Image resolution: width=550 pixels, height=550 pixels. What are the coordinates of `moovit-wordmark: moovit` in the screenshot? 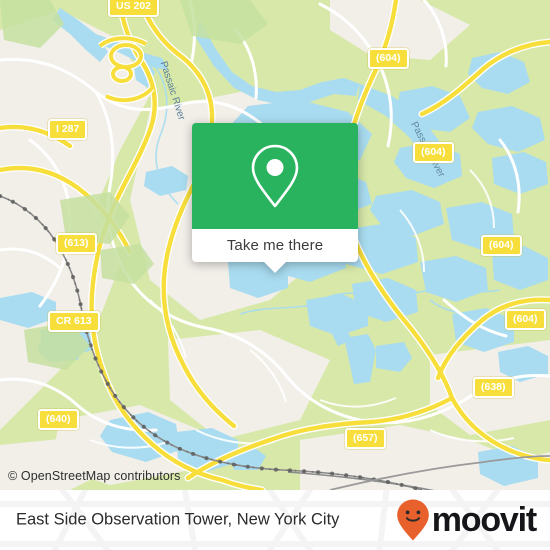 It's located at (484, 520).